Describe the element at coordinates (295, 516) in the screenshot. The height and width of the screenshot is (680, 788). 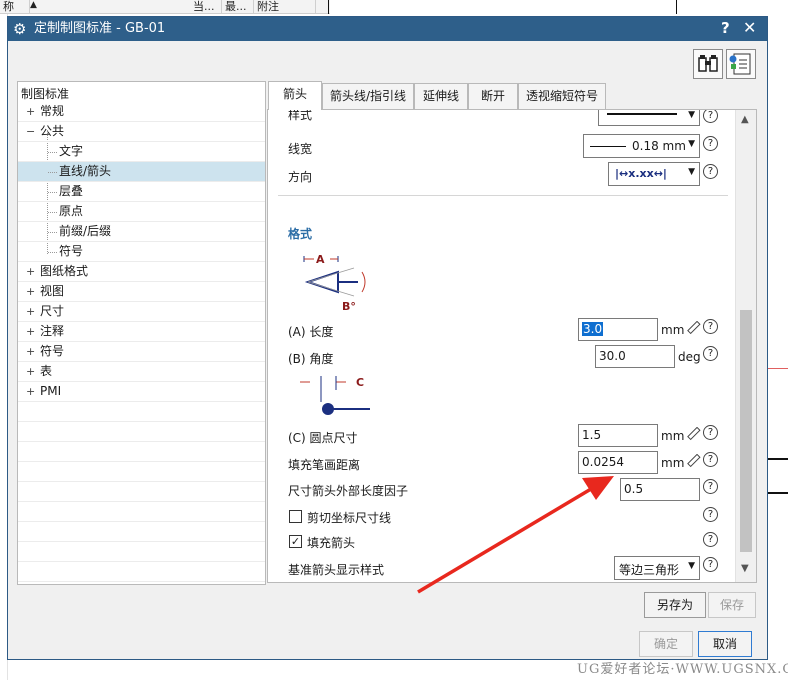
I see `clip-coordinate-checkbox` at that location.